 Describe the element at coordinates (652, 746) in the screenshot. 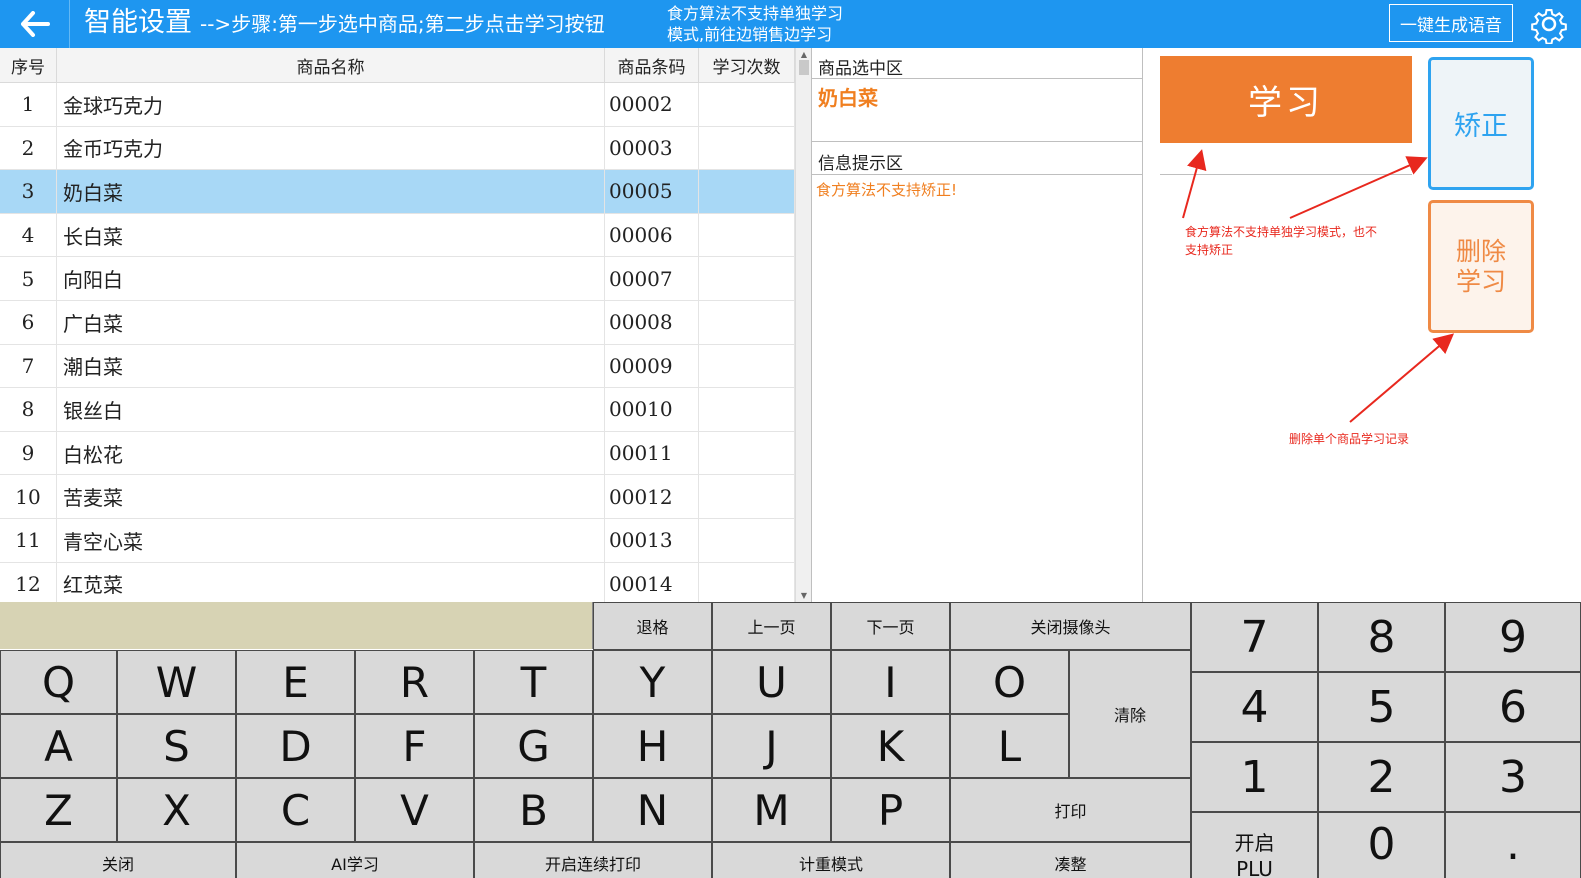

I see `key-h: H` at that location.